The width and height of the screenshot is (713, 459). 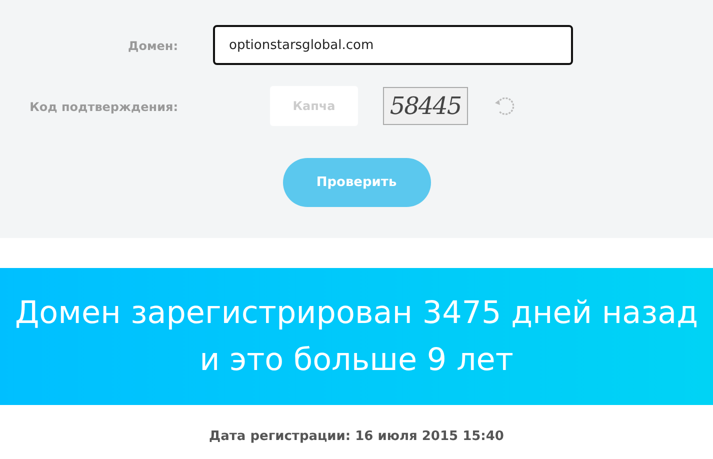 I want to click on captcha-image: 58445, so click(x=425, y=106).